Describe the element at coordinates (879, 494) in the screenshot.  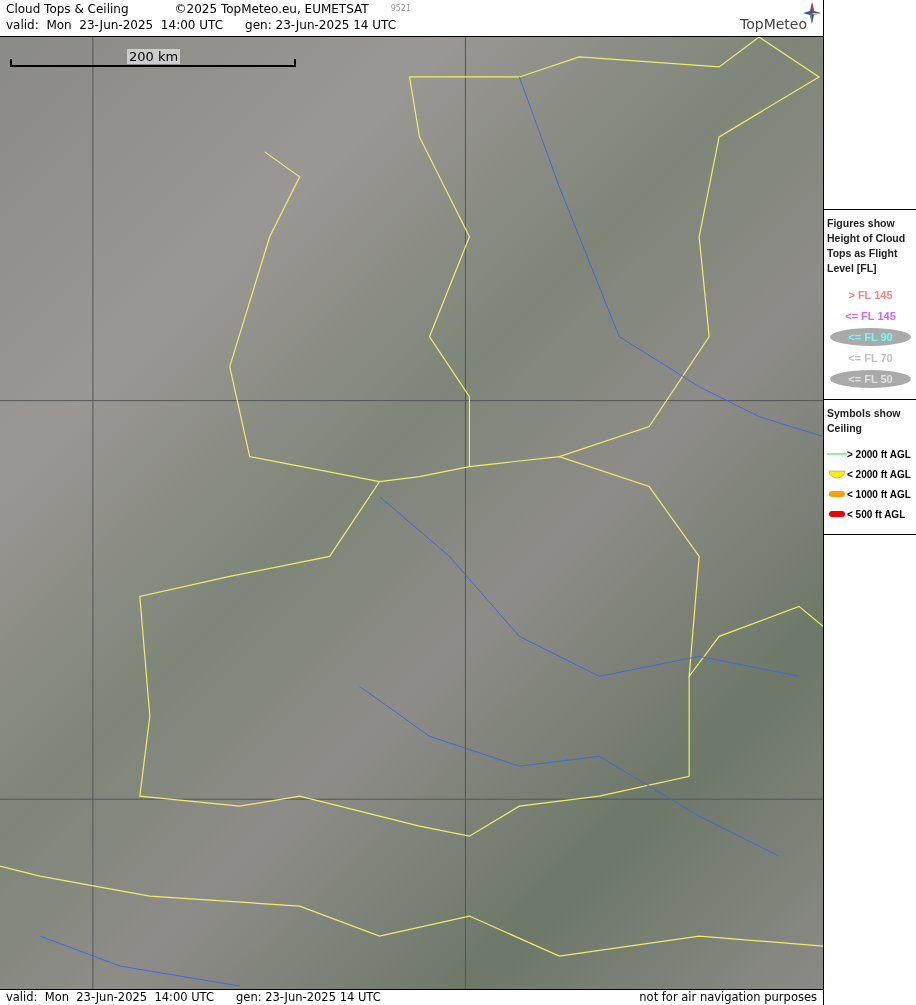
I see `ceiling-label: < 1000 ft AGL` at that location.